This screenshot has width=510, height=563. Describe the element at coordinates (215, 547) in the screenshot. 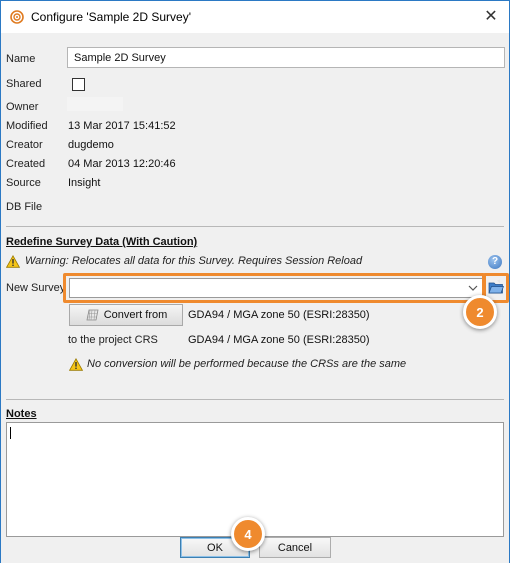

I see `ok-label: OK` at that location.